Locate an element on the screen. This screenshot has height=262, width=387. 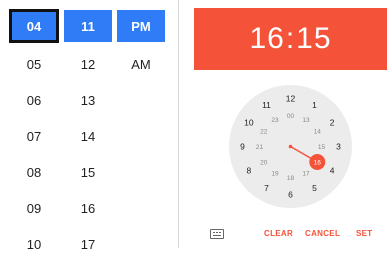
period-column: PM AM is located at coordinates (141, 41).